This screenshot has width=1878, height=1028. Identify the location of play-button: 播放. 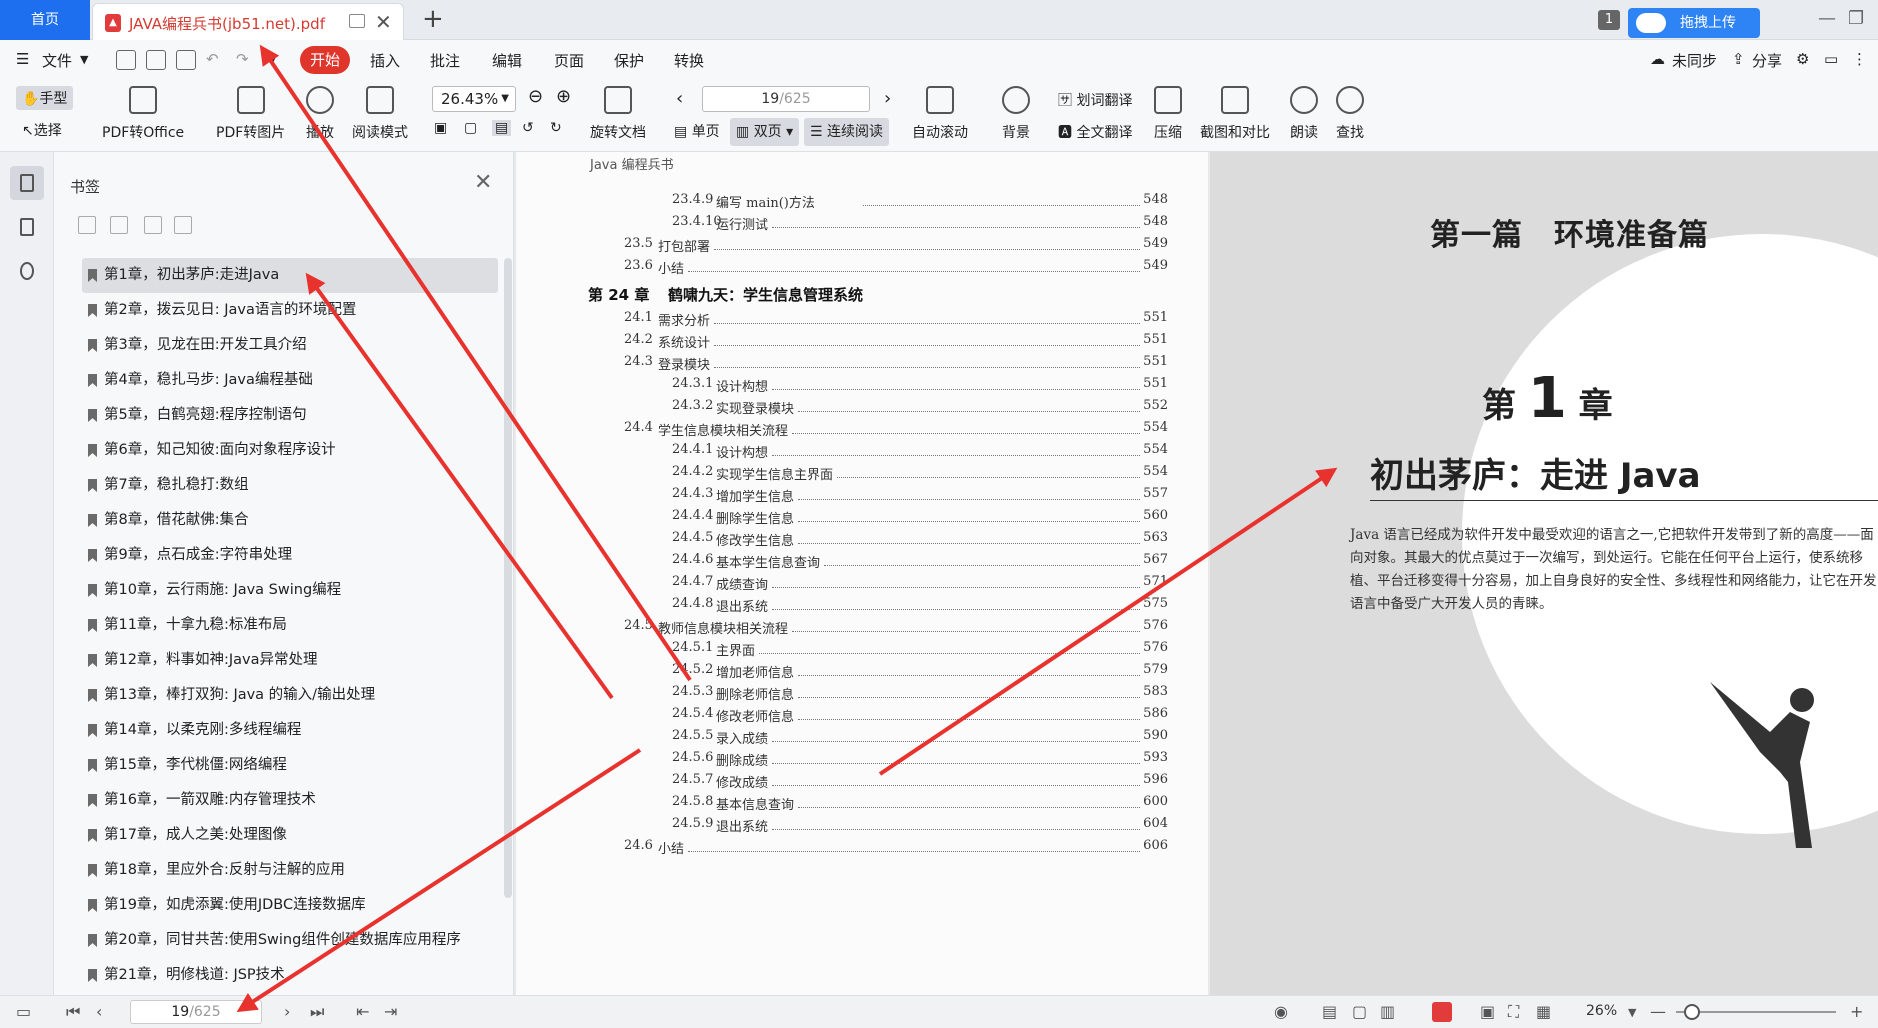
(320, 114).